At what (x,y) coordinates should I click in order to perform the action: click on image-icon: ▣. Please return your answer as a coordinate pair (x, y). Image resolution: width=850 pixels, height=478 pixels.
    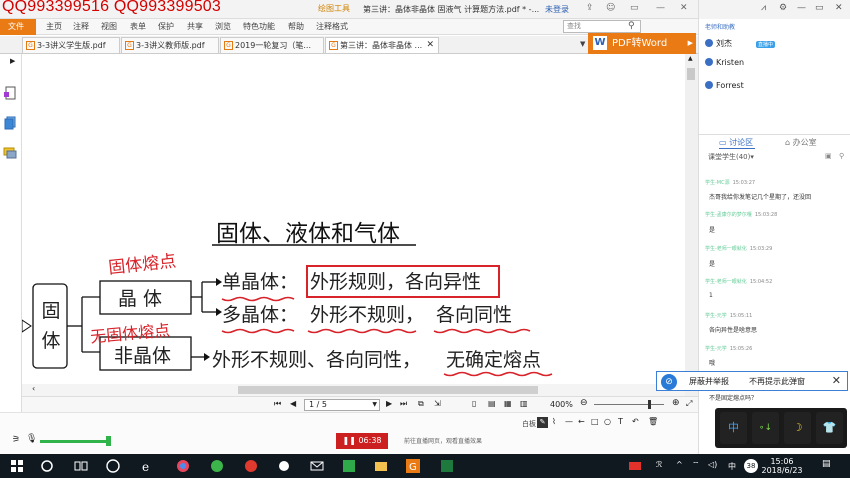
    Looking at the image, I should click on (828, 156).